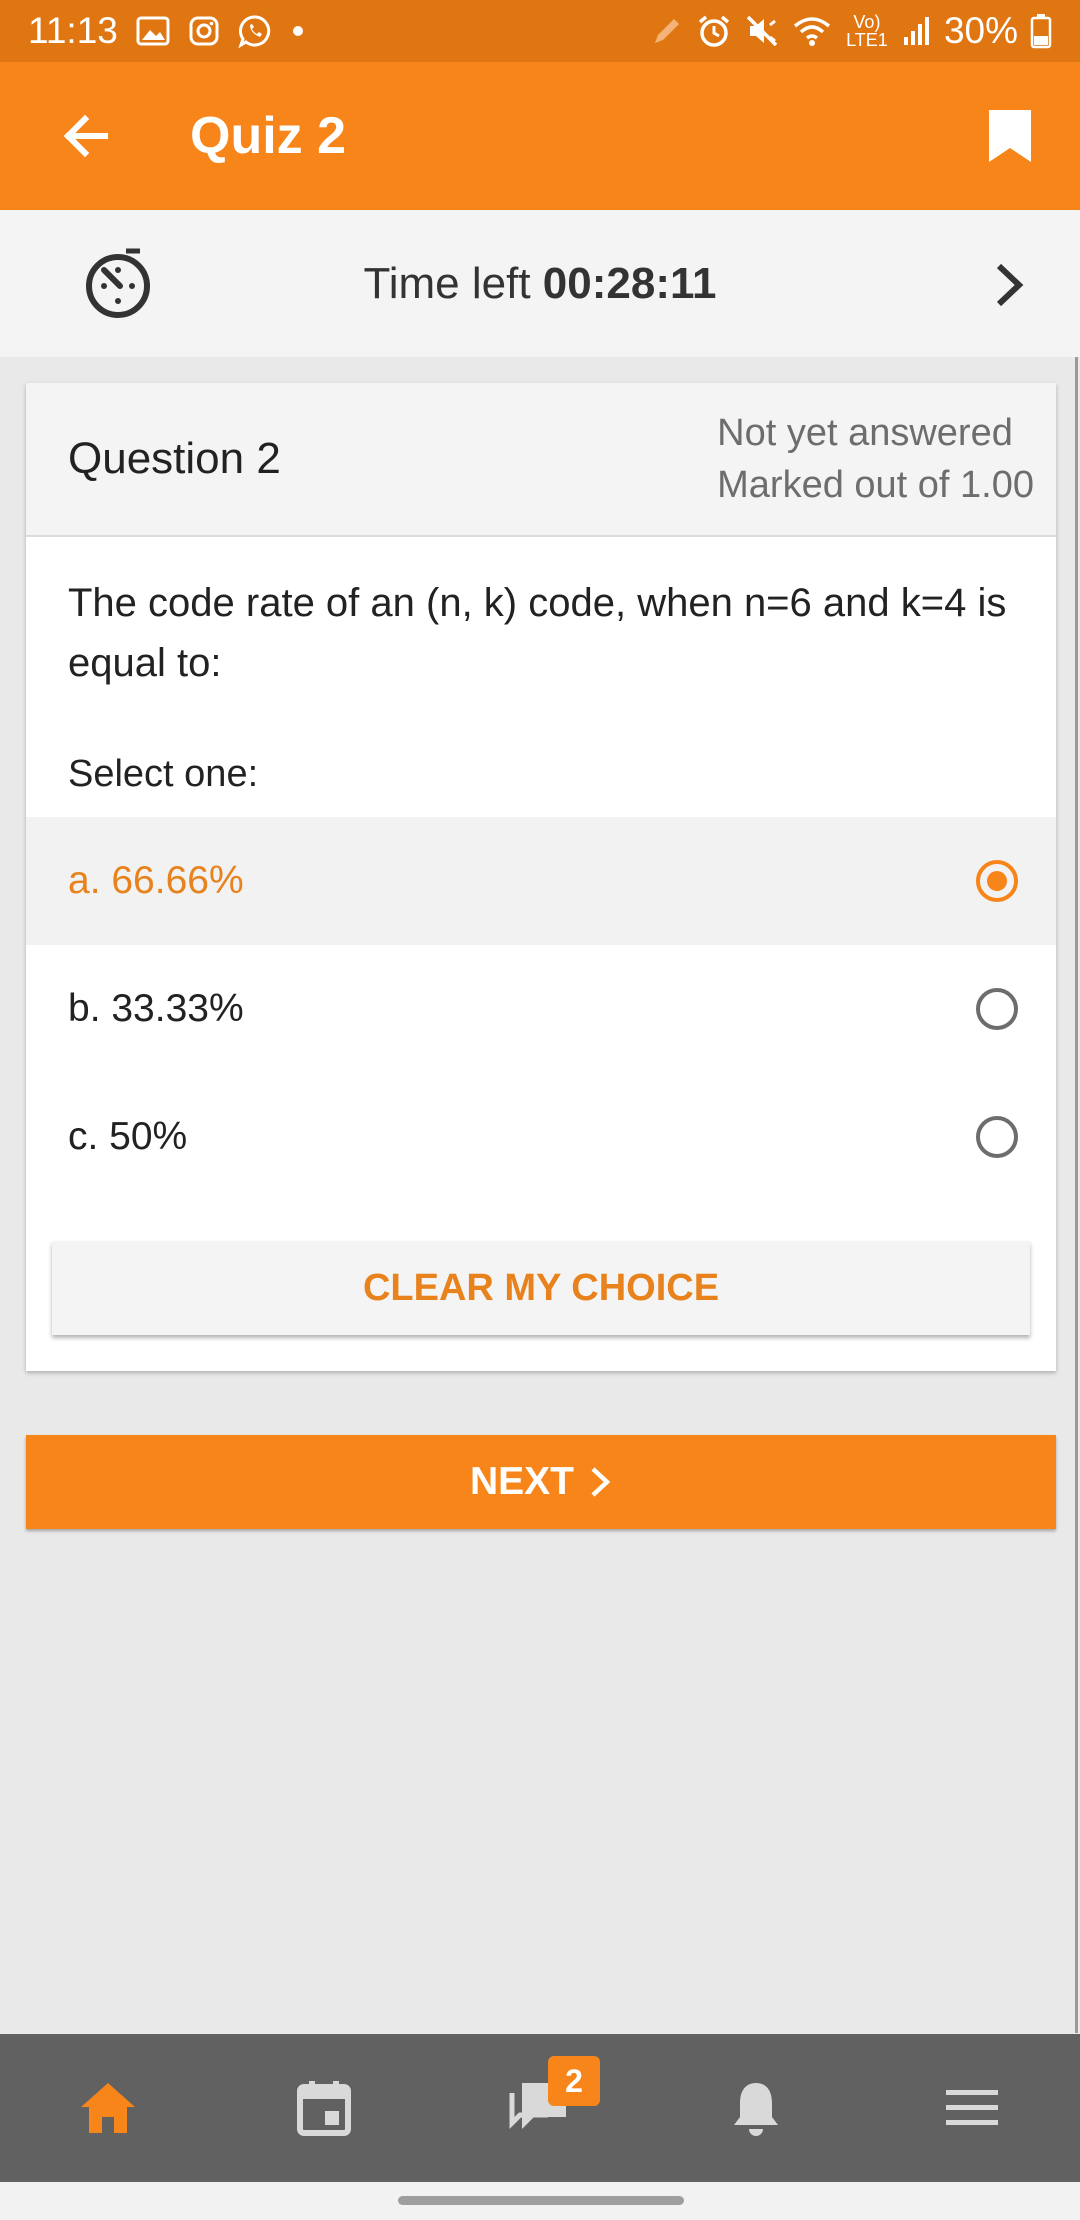 The width and height of the screenshot is (1080, 2220). I want to click on bottom-navigation: 2, so click(540, 2108).